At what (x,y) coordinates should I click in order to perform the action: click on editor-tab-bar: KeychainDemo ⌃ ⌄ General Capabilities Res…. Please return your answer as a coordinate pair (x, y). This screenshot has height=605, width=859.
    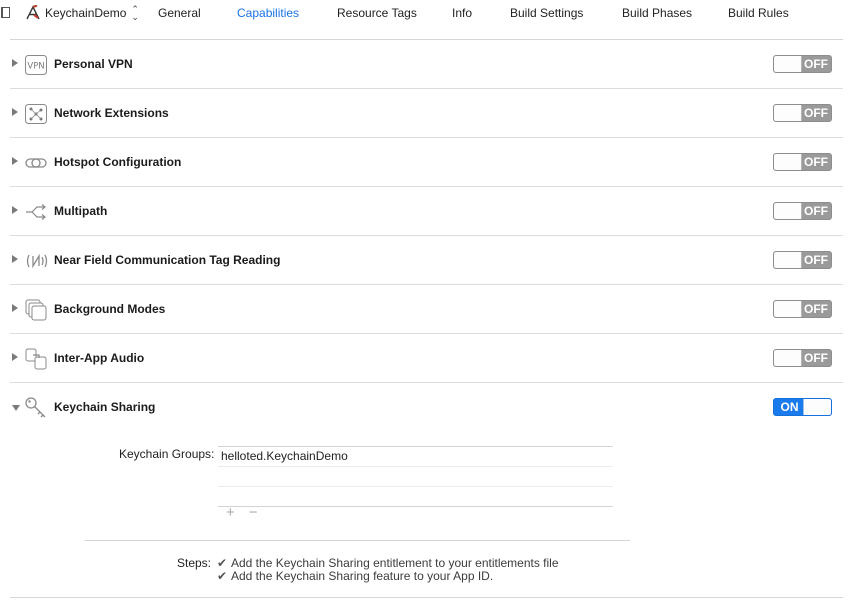
    Looking at the image, I should click on (429, 13).